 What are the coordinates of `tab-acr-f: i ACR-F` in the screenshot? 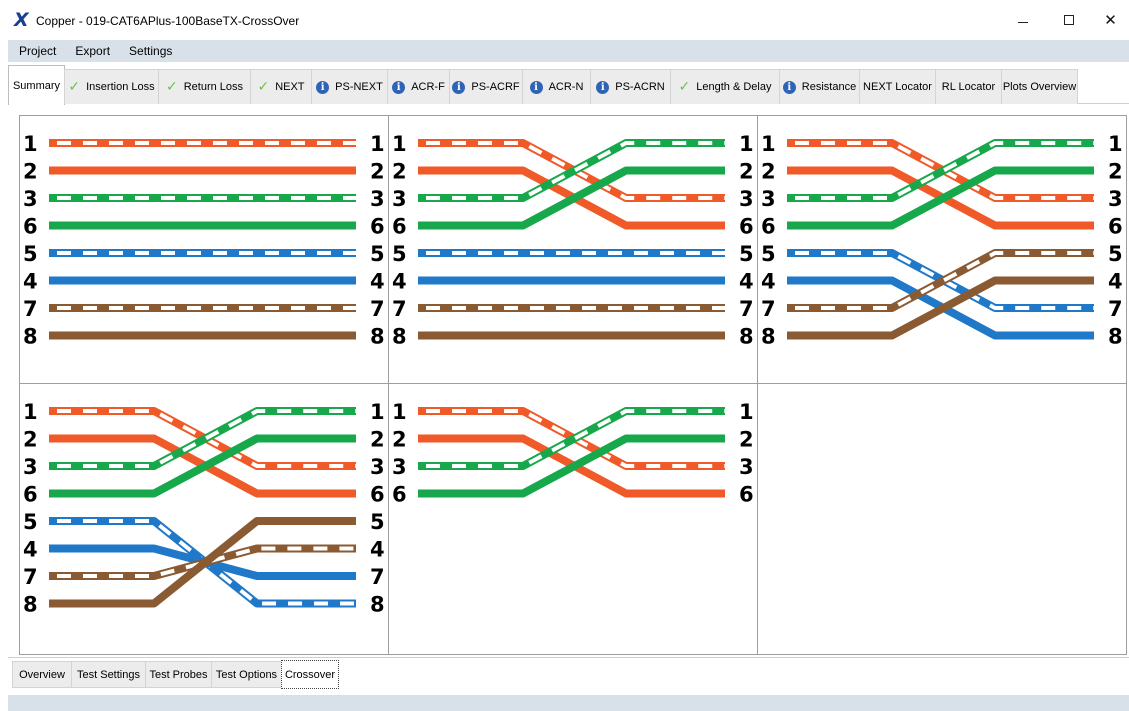 It's located at (418, 86).